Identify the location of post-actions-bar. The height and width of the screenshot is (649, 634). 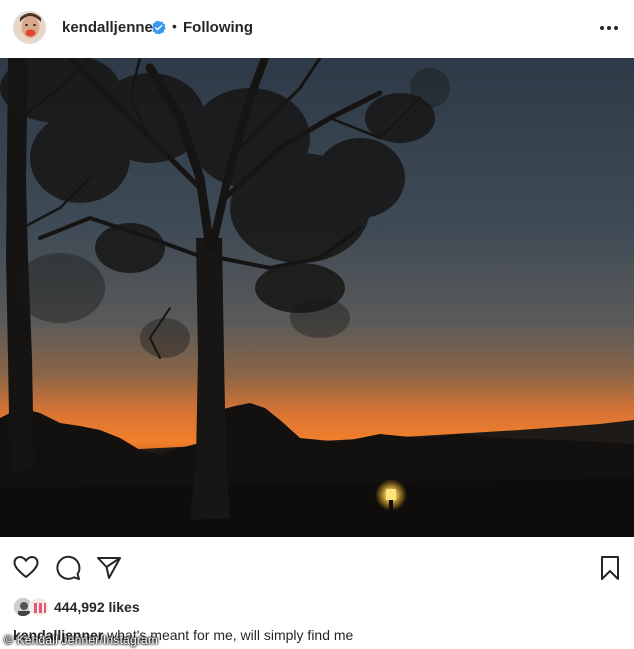
(317, 567).